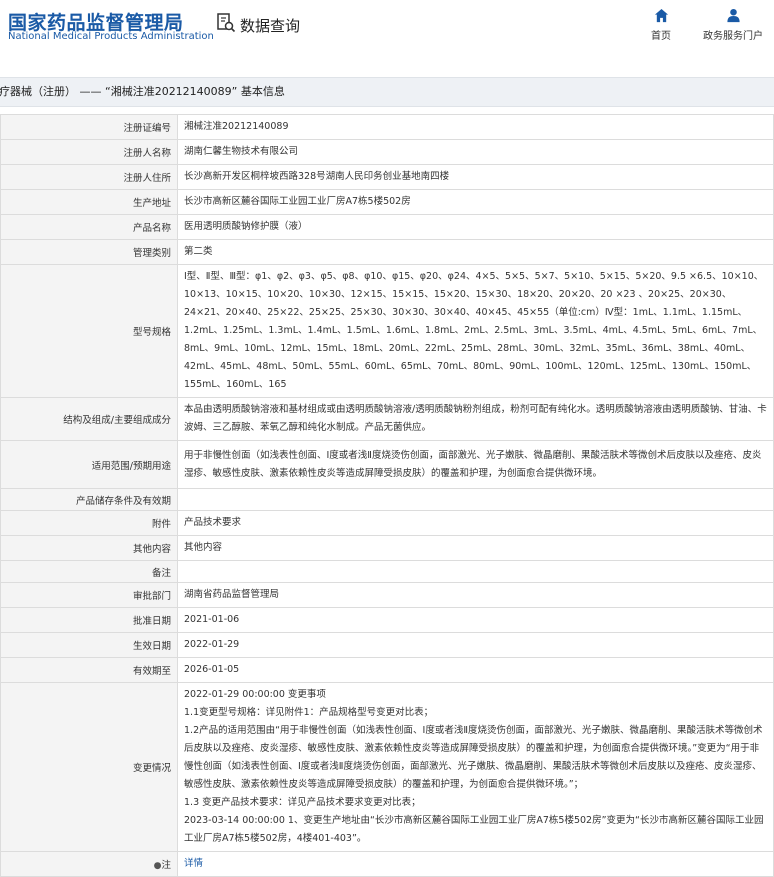  Describe the element at coordinates (89, 419) in the screenshot. I see `field-label: 结构及组成/主要组成成分` at that location.